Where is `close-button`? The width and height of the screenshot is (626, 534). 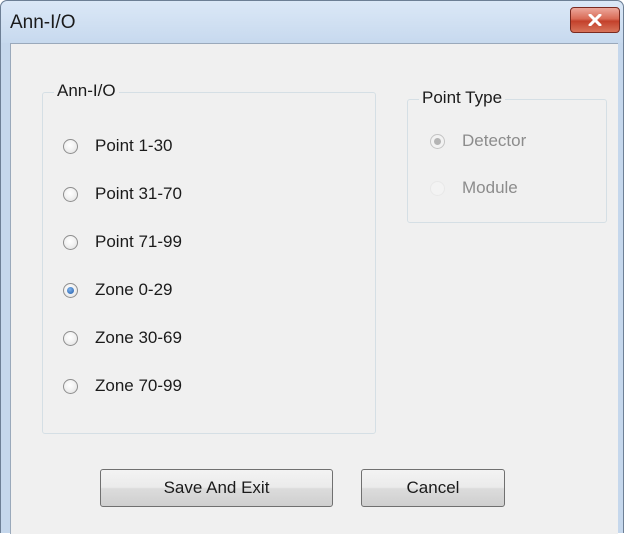 close-button is located at coordinates (595, 20).